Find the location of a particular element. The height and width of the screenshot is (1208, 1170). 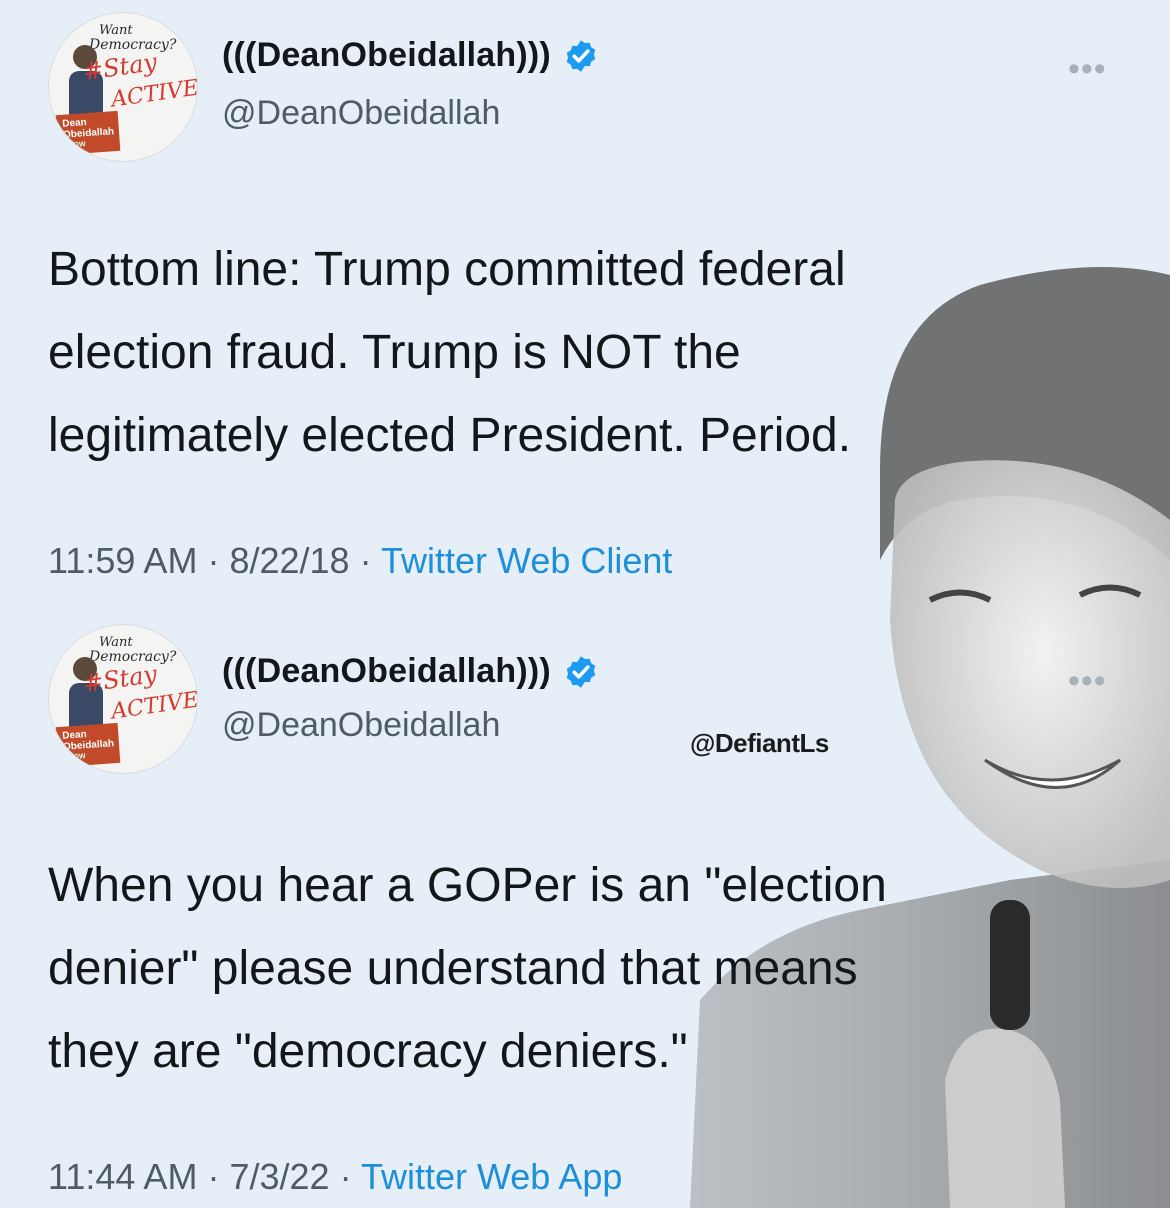

face-shape is located at coordinates (1030, 674).